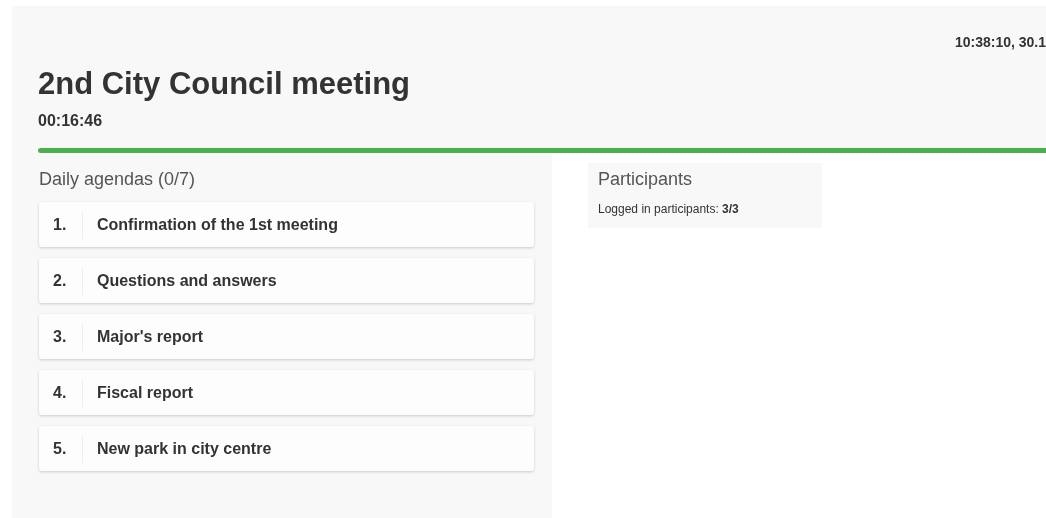 This screenshot has width=1046, height=518. What do you see at coordinates (118, 179) in the screenshot?
I see `agendas-heading: Daily agendas (0/7)` at bounding box center [118, 179].